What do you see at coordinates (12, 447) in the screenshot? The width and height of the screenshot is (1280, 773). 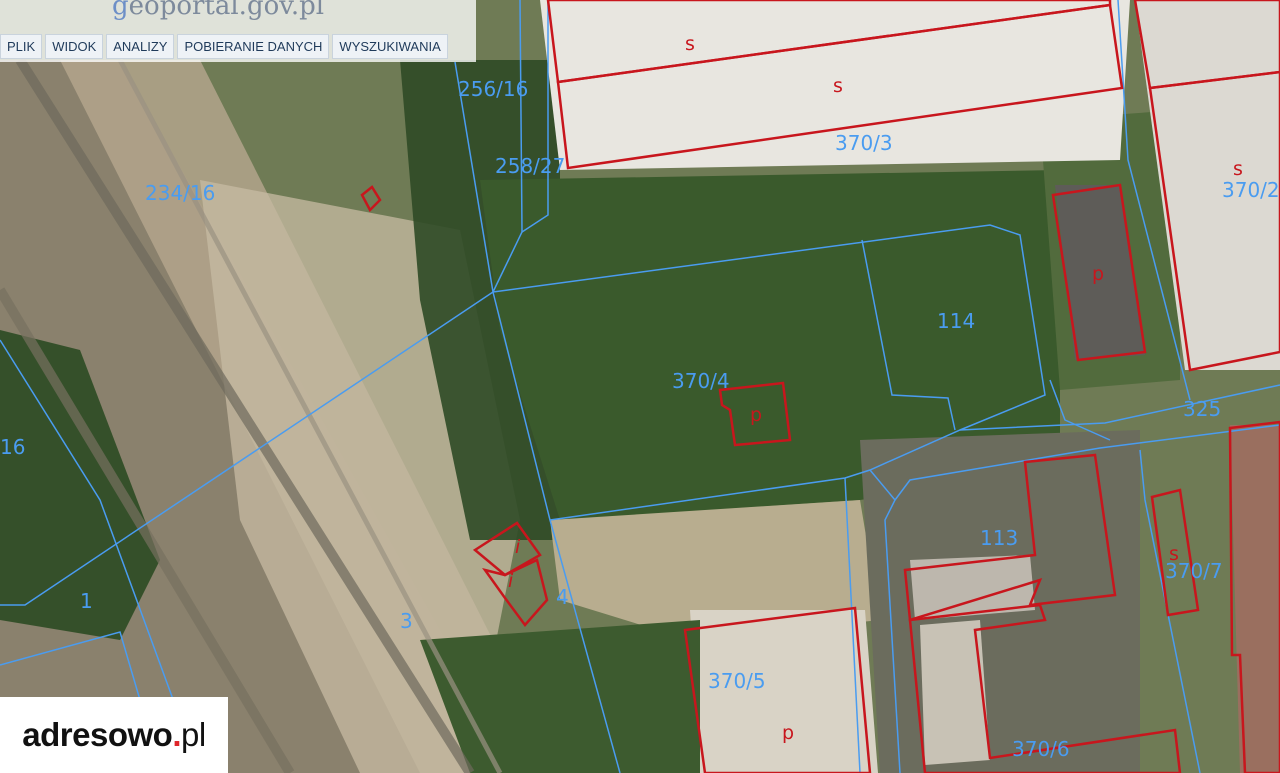 I see `parcel-label: 16` at bounding box center [12, 447].